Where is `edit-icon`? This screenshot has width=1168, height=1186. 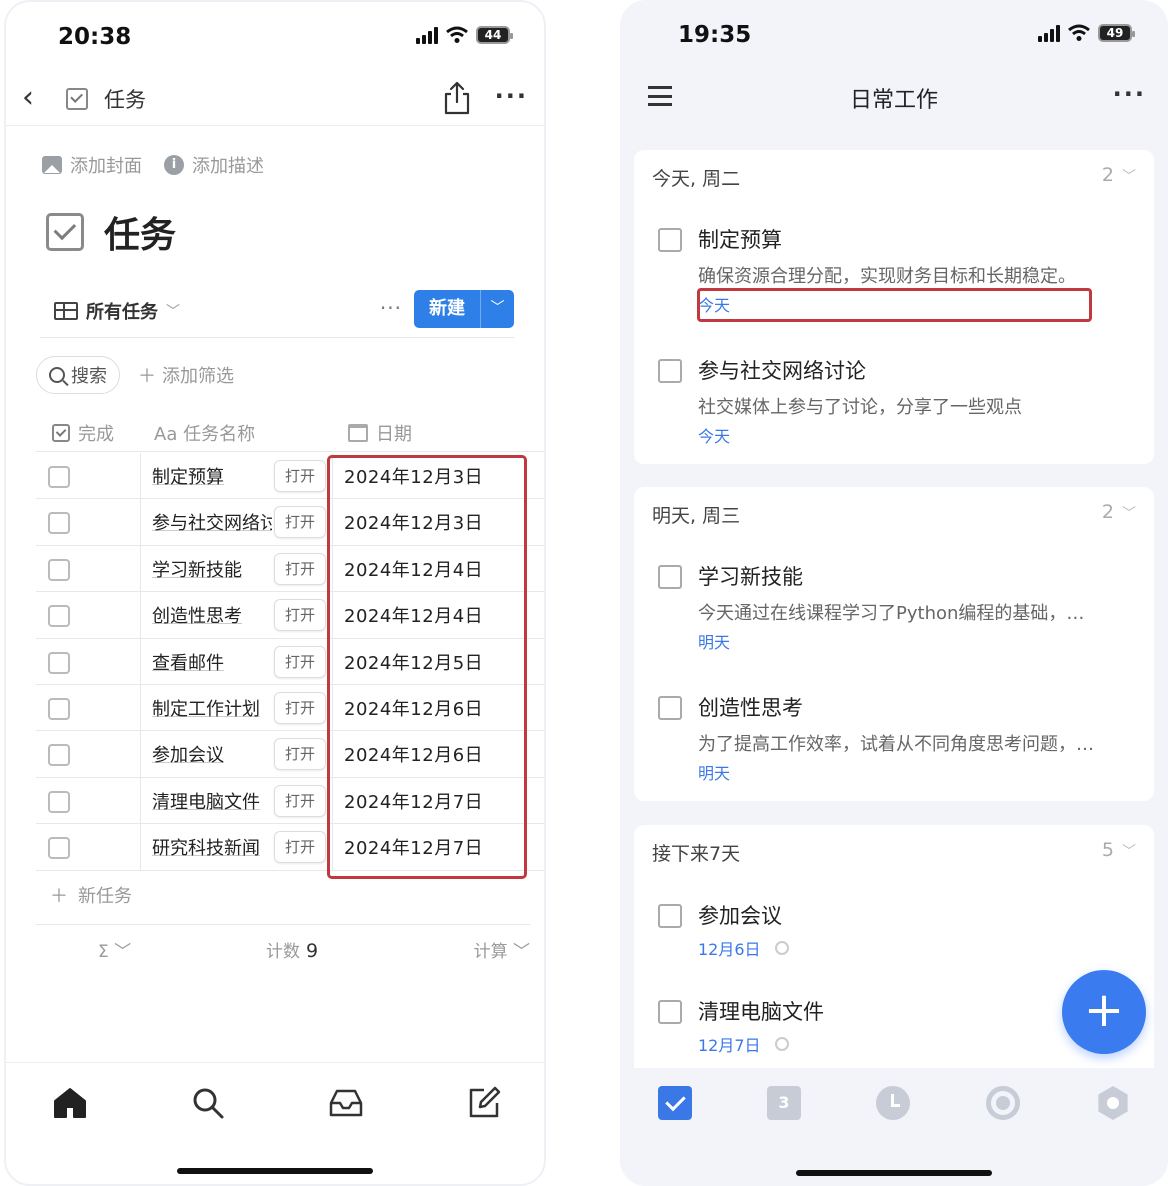 edit-icon is located at coordinates (484, 1103).